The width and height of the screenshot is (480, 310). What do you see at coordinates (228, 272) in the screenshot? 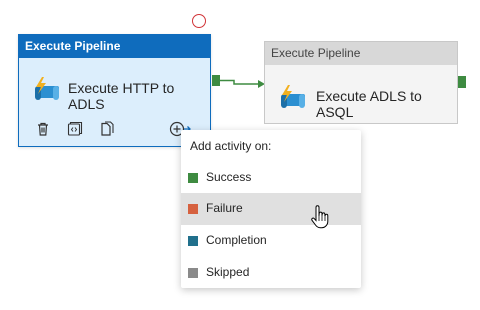
I see `menu-item-label: Skipped` at bounding box center [228, 272].